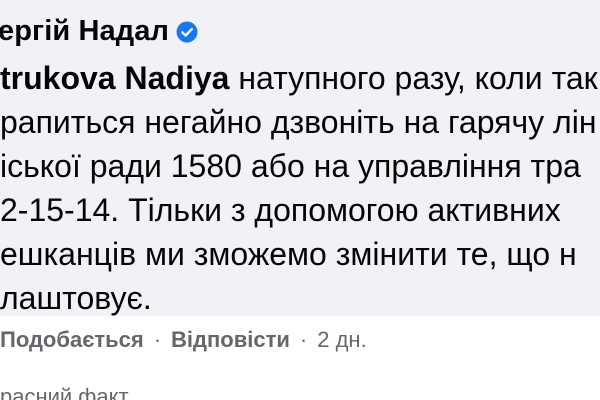 Image resolution: width=600 pixels, height=400 pixels. I want to click on like-button: Подобається, so click(72, 340).